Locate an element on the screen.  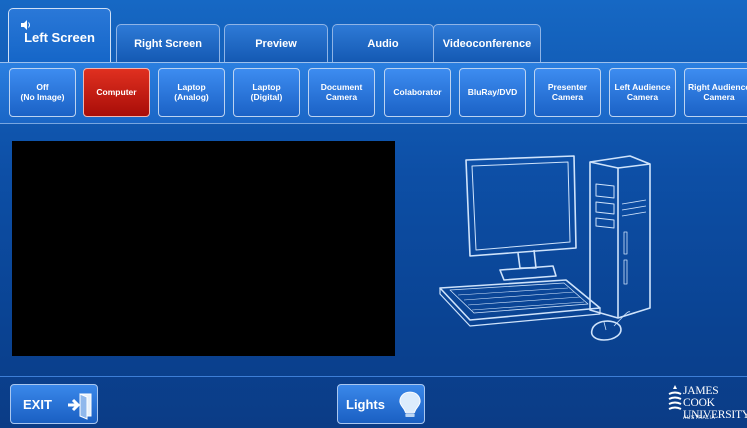
tab-audio: Audio is located at coordinates (383, 43).